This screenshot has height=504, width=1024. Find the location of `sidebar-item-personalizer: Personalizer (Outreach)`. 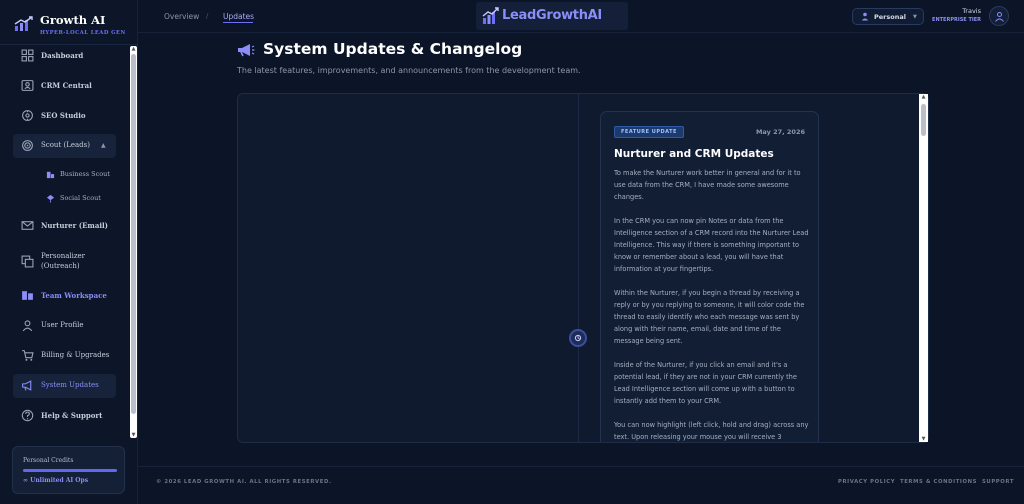

sidebar-item-personalizer: Personalizer (Outreach) is located at coordinates (64, 262).